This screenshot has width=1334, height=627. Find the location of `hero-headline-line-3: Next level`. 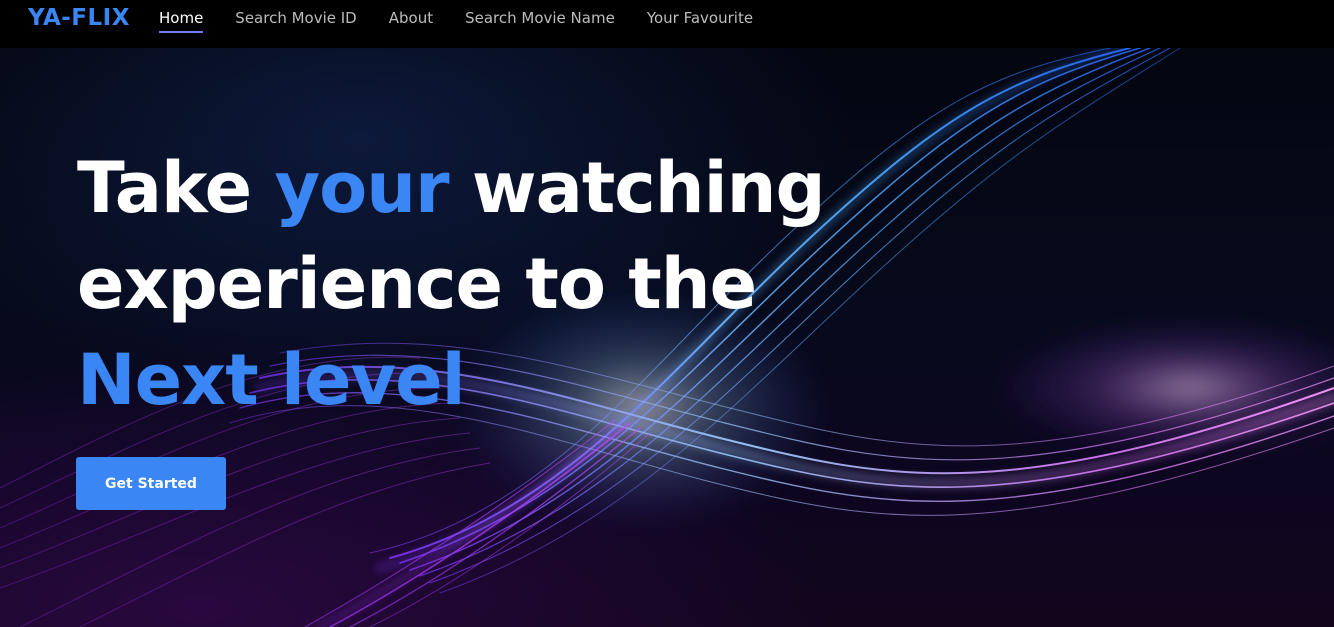

hero-headline-line-3: Next level is located at coordinates (271, 380).